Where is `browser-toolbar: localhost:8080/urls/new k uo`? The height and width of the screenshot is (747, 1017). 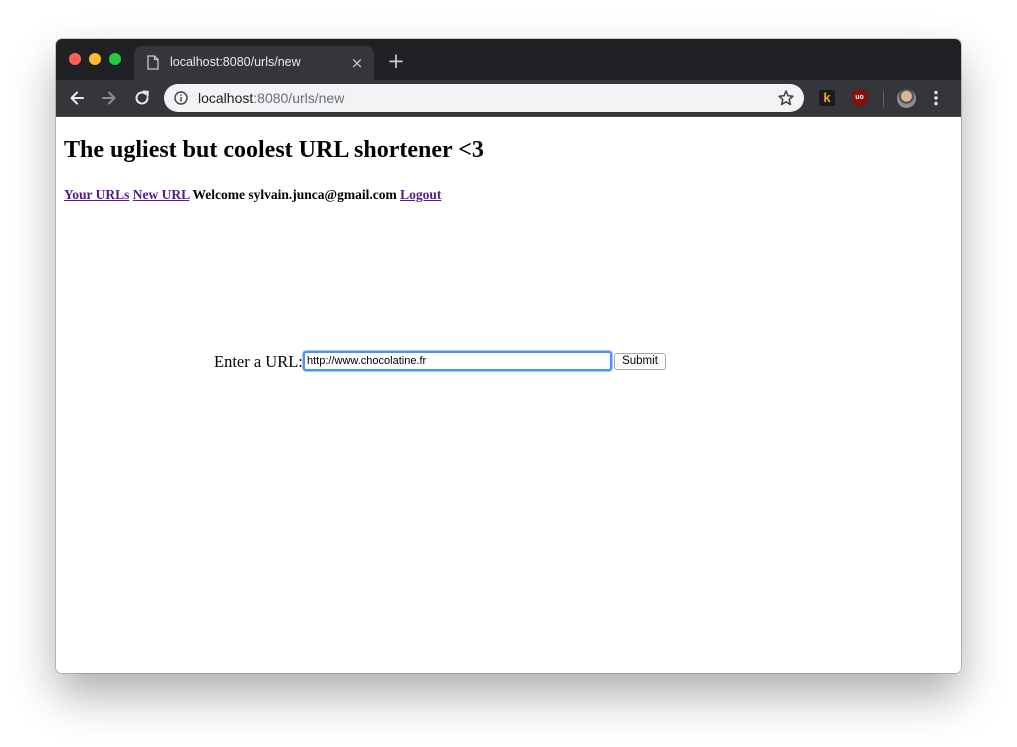 browser-toolbar: localhost:8080/urls/new k uo is located at coordinates (508, 98).